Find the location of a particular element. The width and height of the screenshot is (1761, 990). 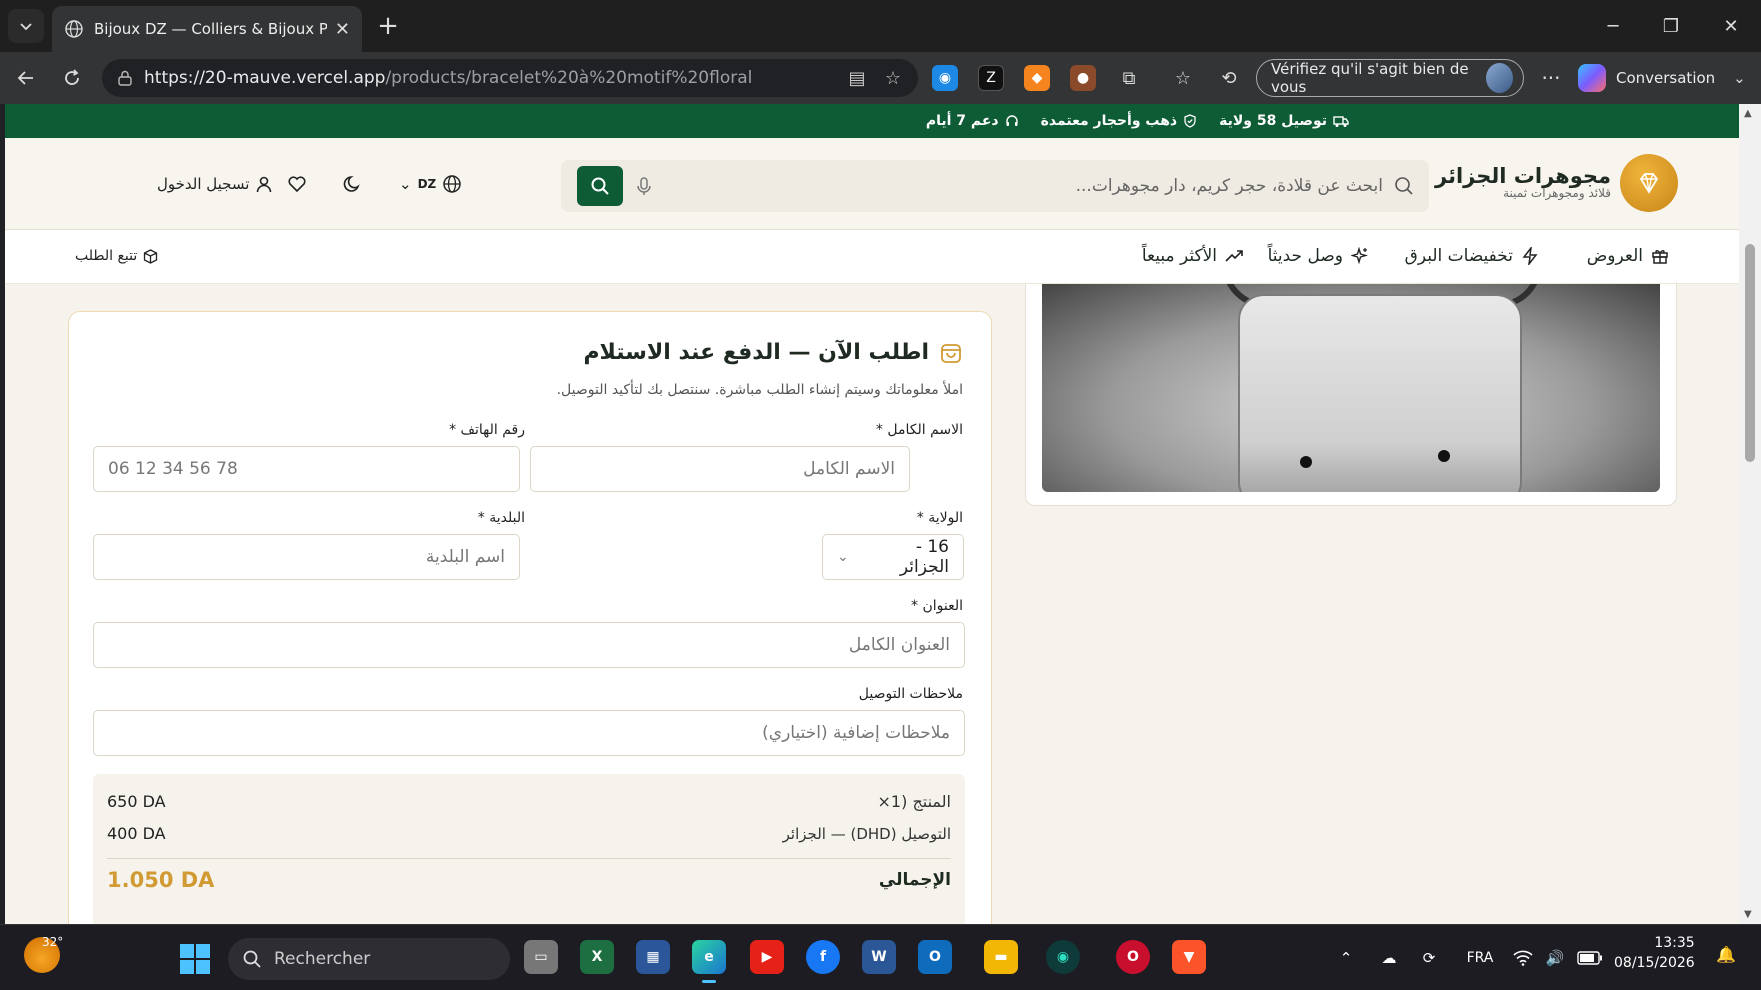

app-icon: ◉ is located at coordinates (1063, 957).